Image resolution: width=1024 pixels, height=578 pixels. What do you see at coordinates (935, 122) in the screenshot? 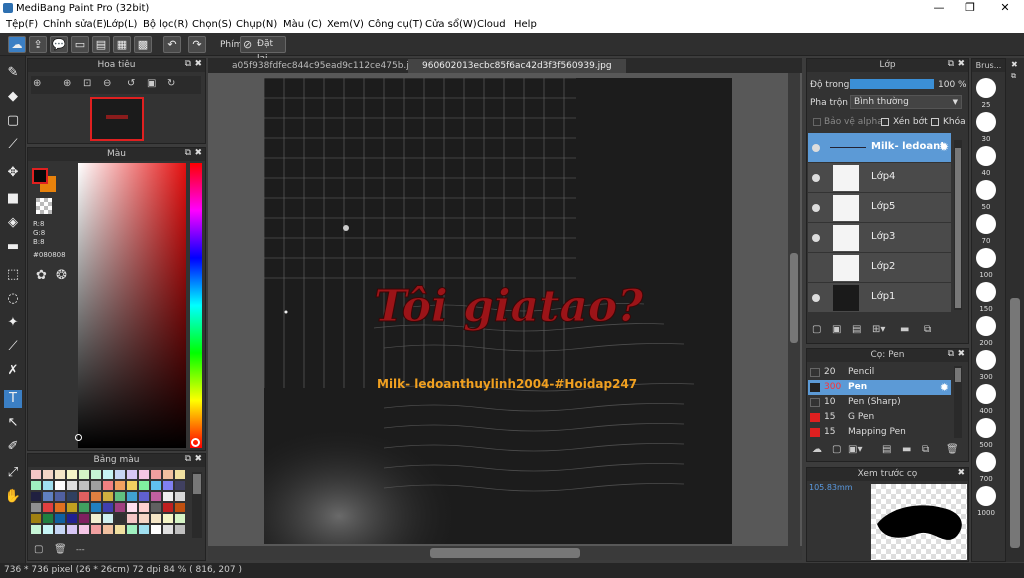
I see `lock-checkbox` at bounding box center [935, 122].